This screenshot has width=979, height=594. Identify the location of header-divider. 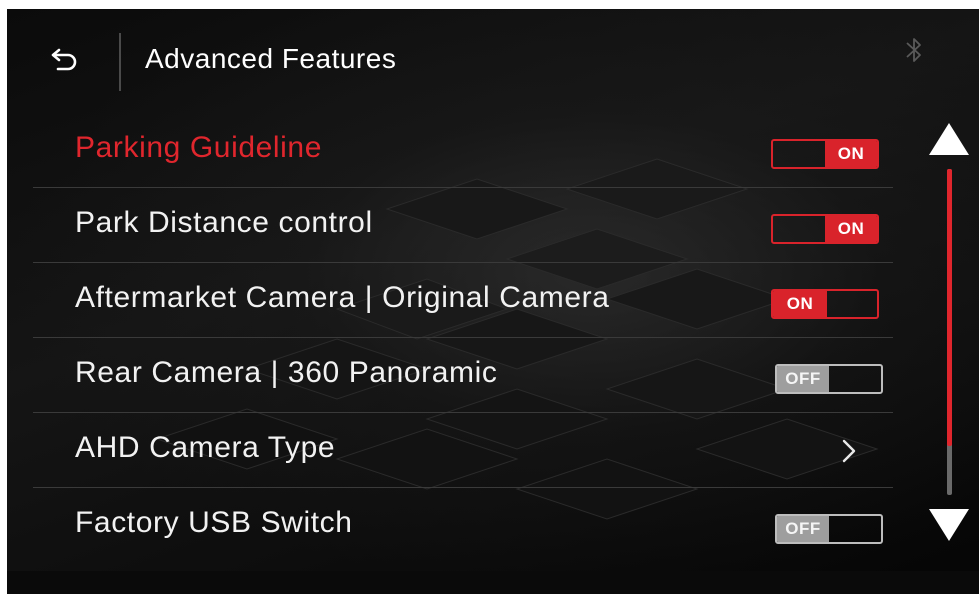
(120, 62).